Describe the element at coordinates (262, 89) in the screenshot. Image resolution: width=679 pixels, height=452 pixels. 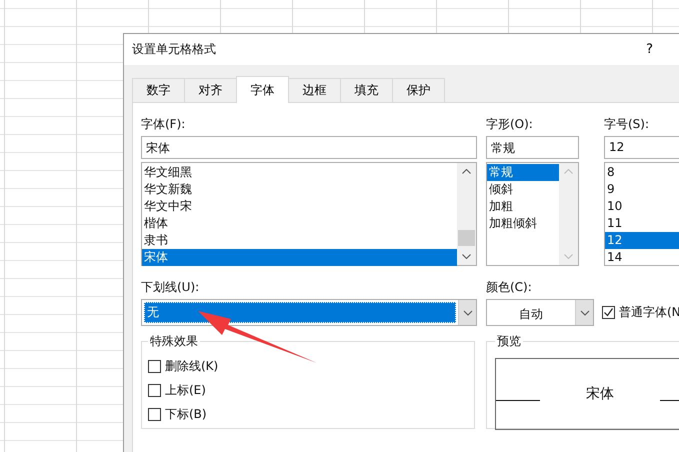
I see `tab: 字体` at that location.